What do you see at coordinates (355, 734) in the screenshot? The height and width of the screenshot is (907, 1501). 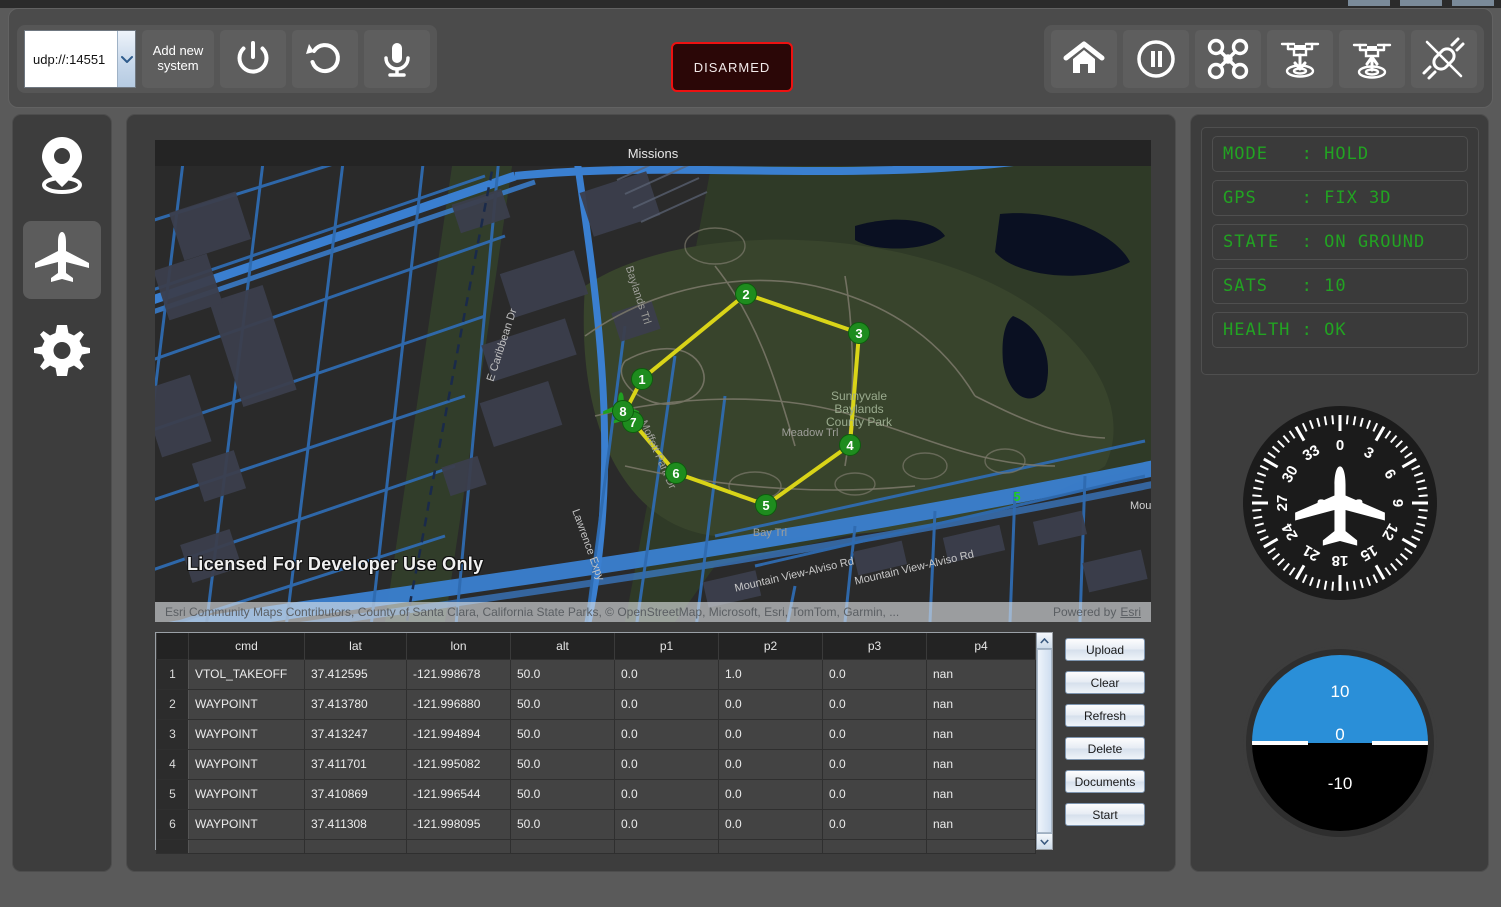 I see `cell-lat: 37.413247` at bounding box center [355, 734].